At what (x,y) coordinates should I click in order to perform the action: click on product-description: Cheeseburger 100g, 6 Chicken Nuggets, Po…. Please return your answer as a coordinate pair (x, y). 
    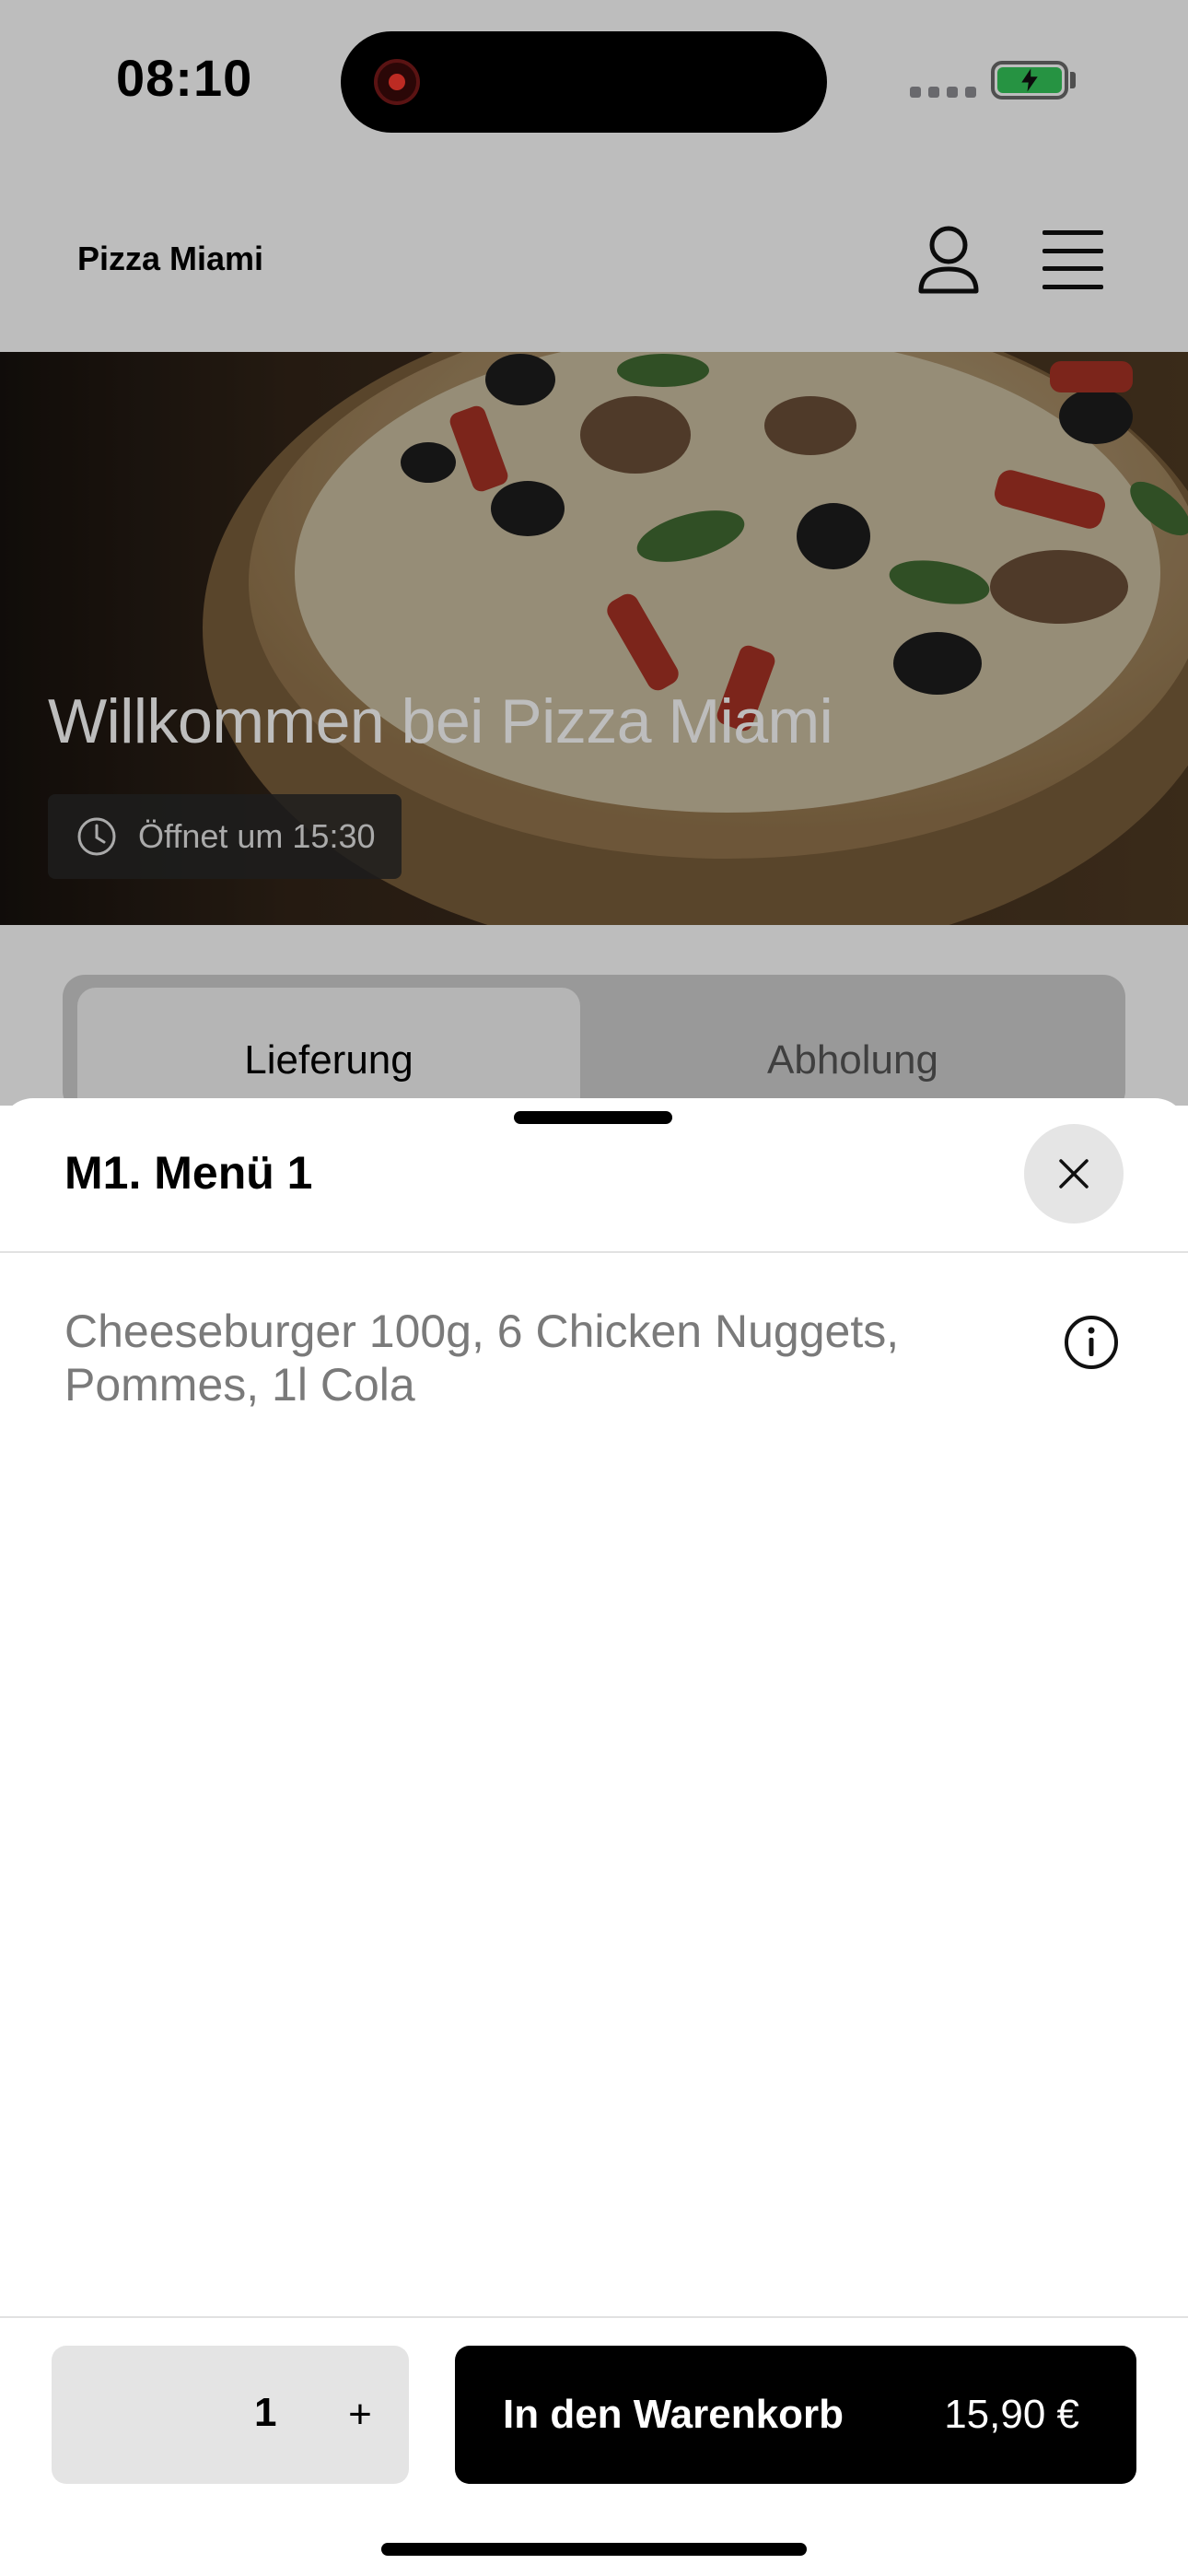
    Looking at the image, I should click on (482, 1358).